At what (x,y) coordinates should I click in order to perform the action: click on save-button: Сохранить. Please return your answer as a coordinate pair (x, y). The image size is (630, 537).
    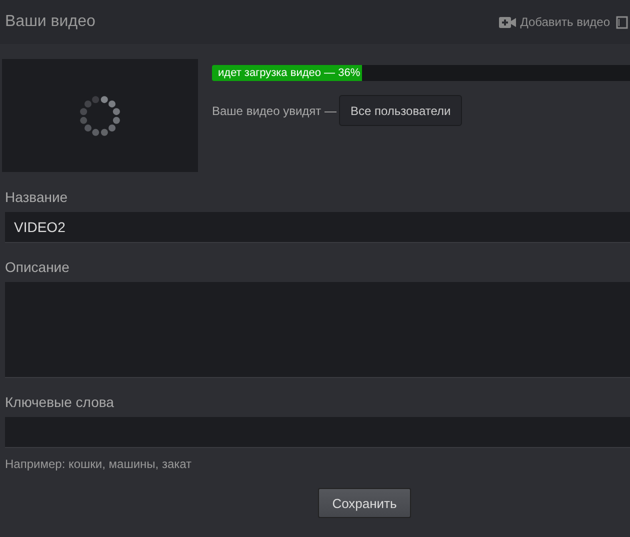
    Looking at the image, I should click on (364, 503).